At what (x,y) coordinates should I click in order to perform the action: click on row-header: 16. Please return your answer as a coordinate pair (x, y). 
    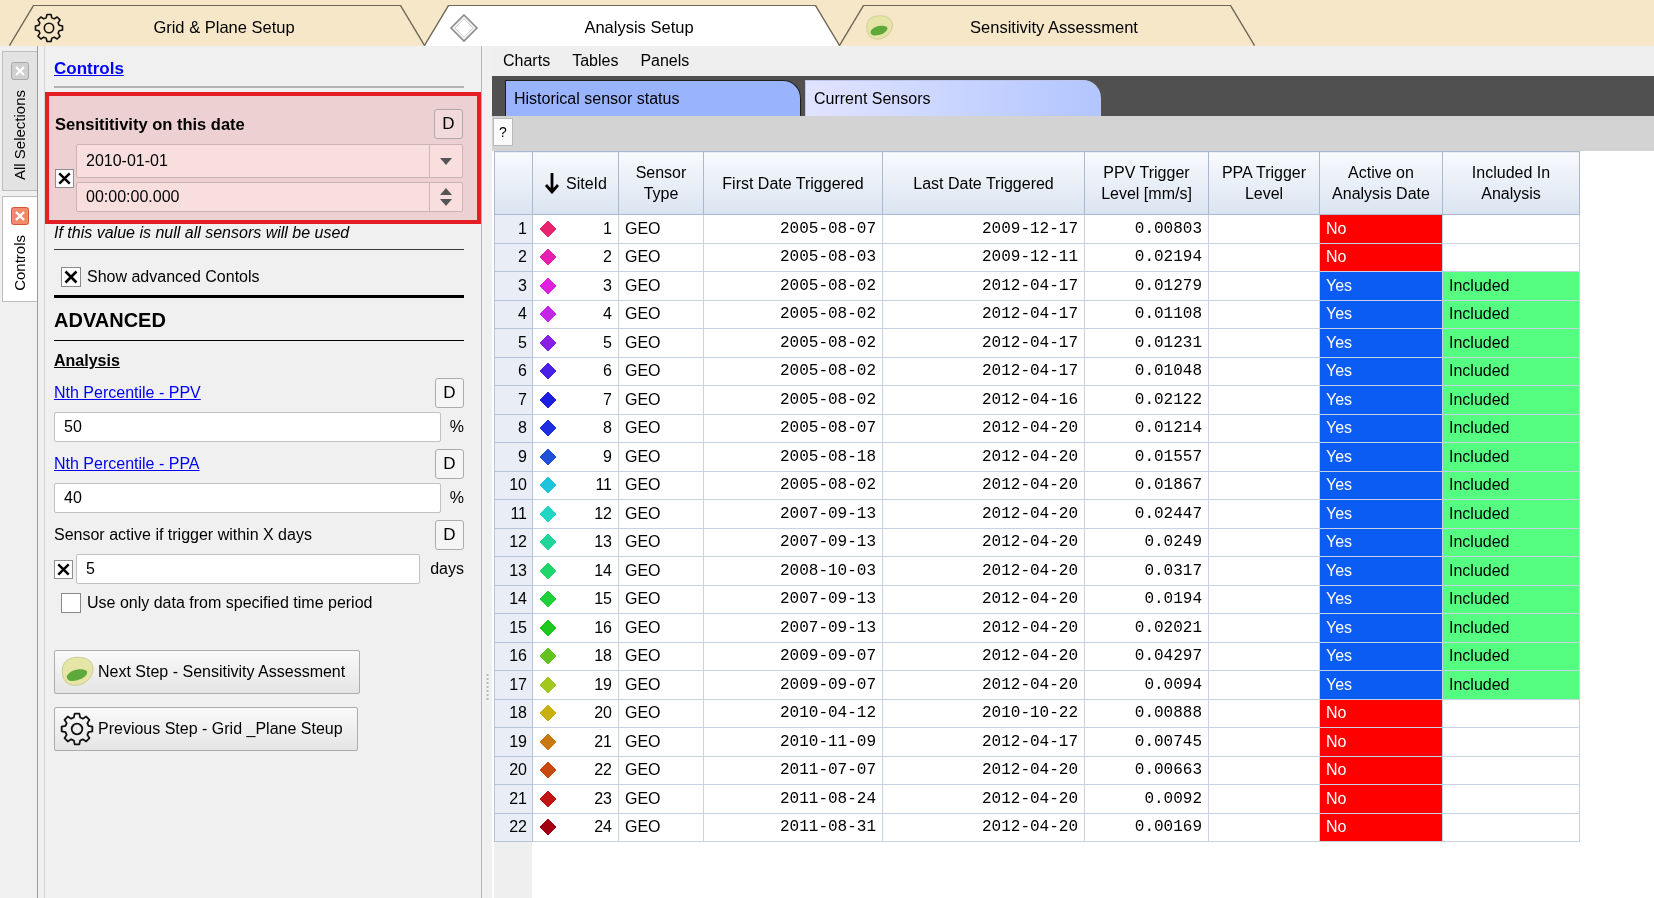
    Looking at the image, I should click on (513, 656).